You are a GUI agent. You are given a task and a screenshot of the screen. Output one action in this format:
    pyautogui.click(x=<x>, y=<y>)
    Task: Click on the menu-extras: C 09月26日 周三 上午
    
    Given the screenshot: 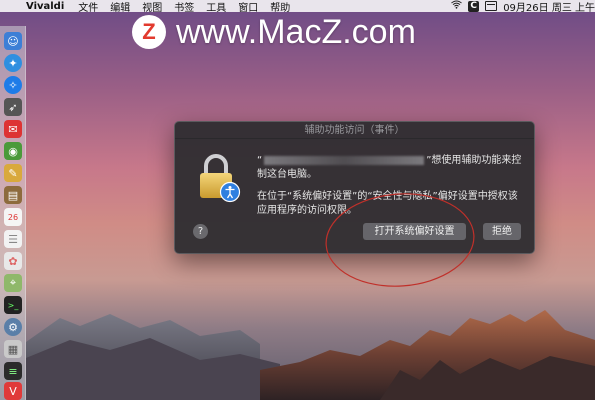 What is the action you would take?
    pyautogui.click(x=520, y=7)
    